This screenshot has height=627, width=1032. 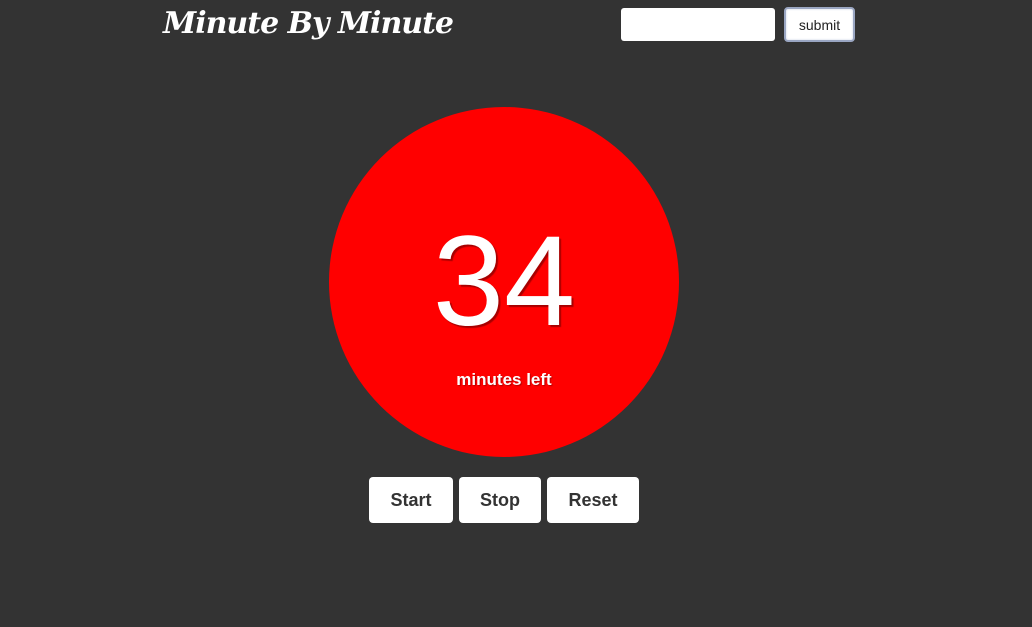 What do you see at coordinates (411, 500) in the screenshot?
I see `start-button: Start` at bounding box center [411, 500].